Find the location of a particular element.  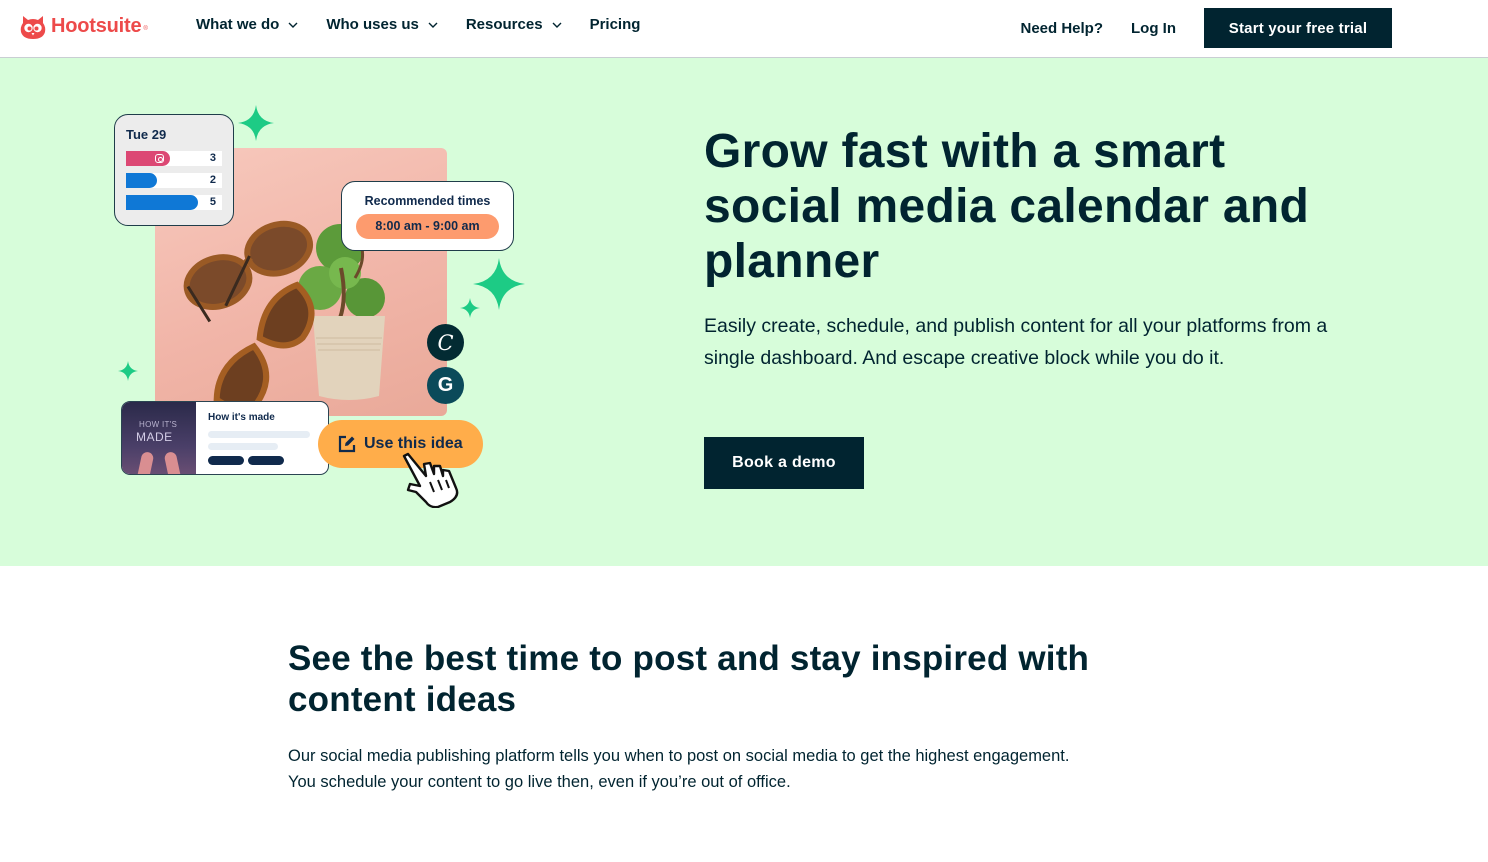

post-count: 2 is located at coordinates (212, 180).